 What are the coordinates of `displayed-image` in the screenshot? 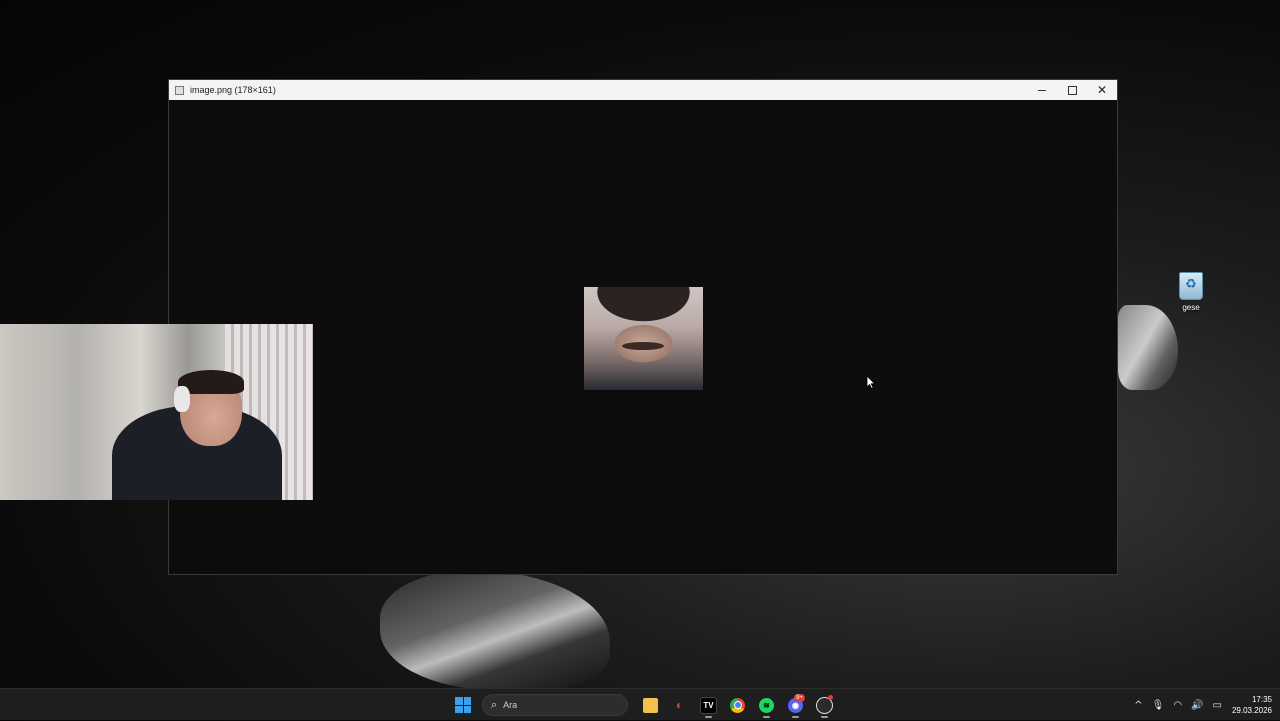 It's located at (643, 338).